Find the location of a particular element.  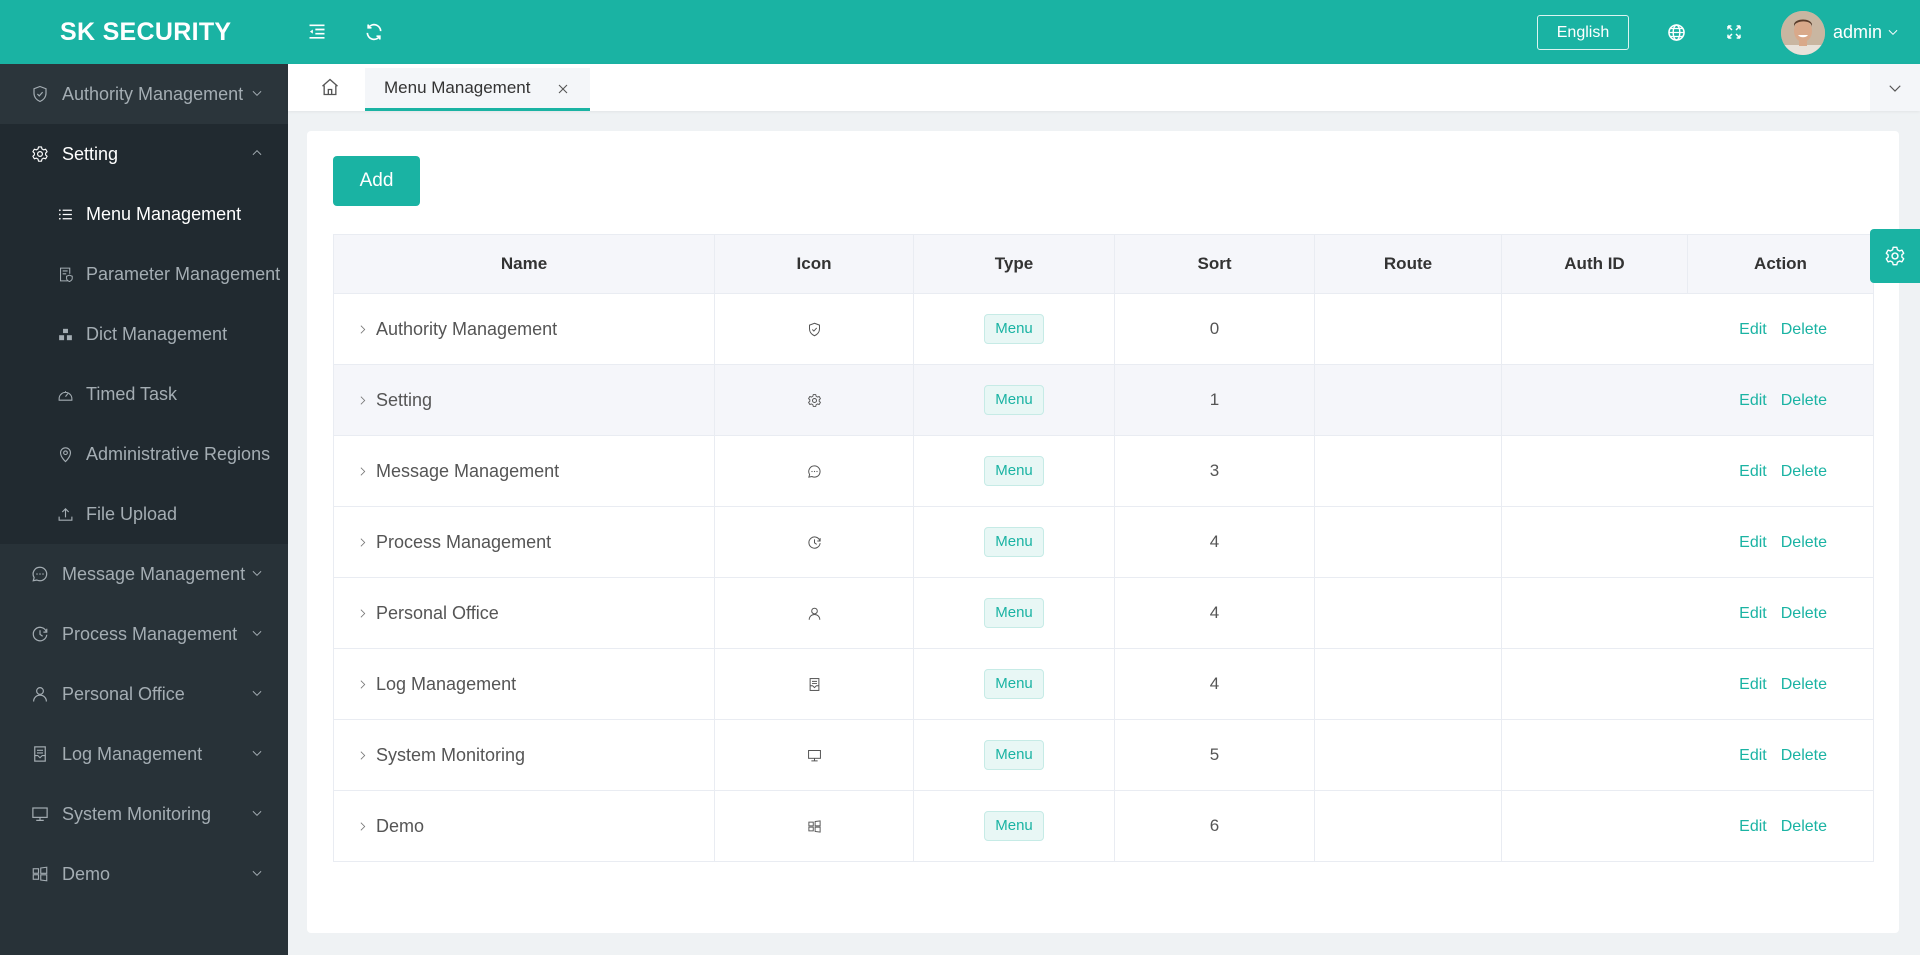

sidebar-item-label: Parameter Management is located at coordinates (183, 273).